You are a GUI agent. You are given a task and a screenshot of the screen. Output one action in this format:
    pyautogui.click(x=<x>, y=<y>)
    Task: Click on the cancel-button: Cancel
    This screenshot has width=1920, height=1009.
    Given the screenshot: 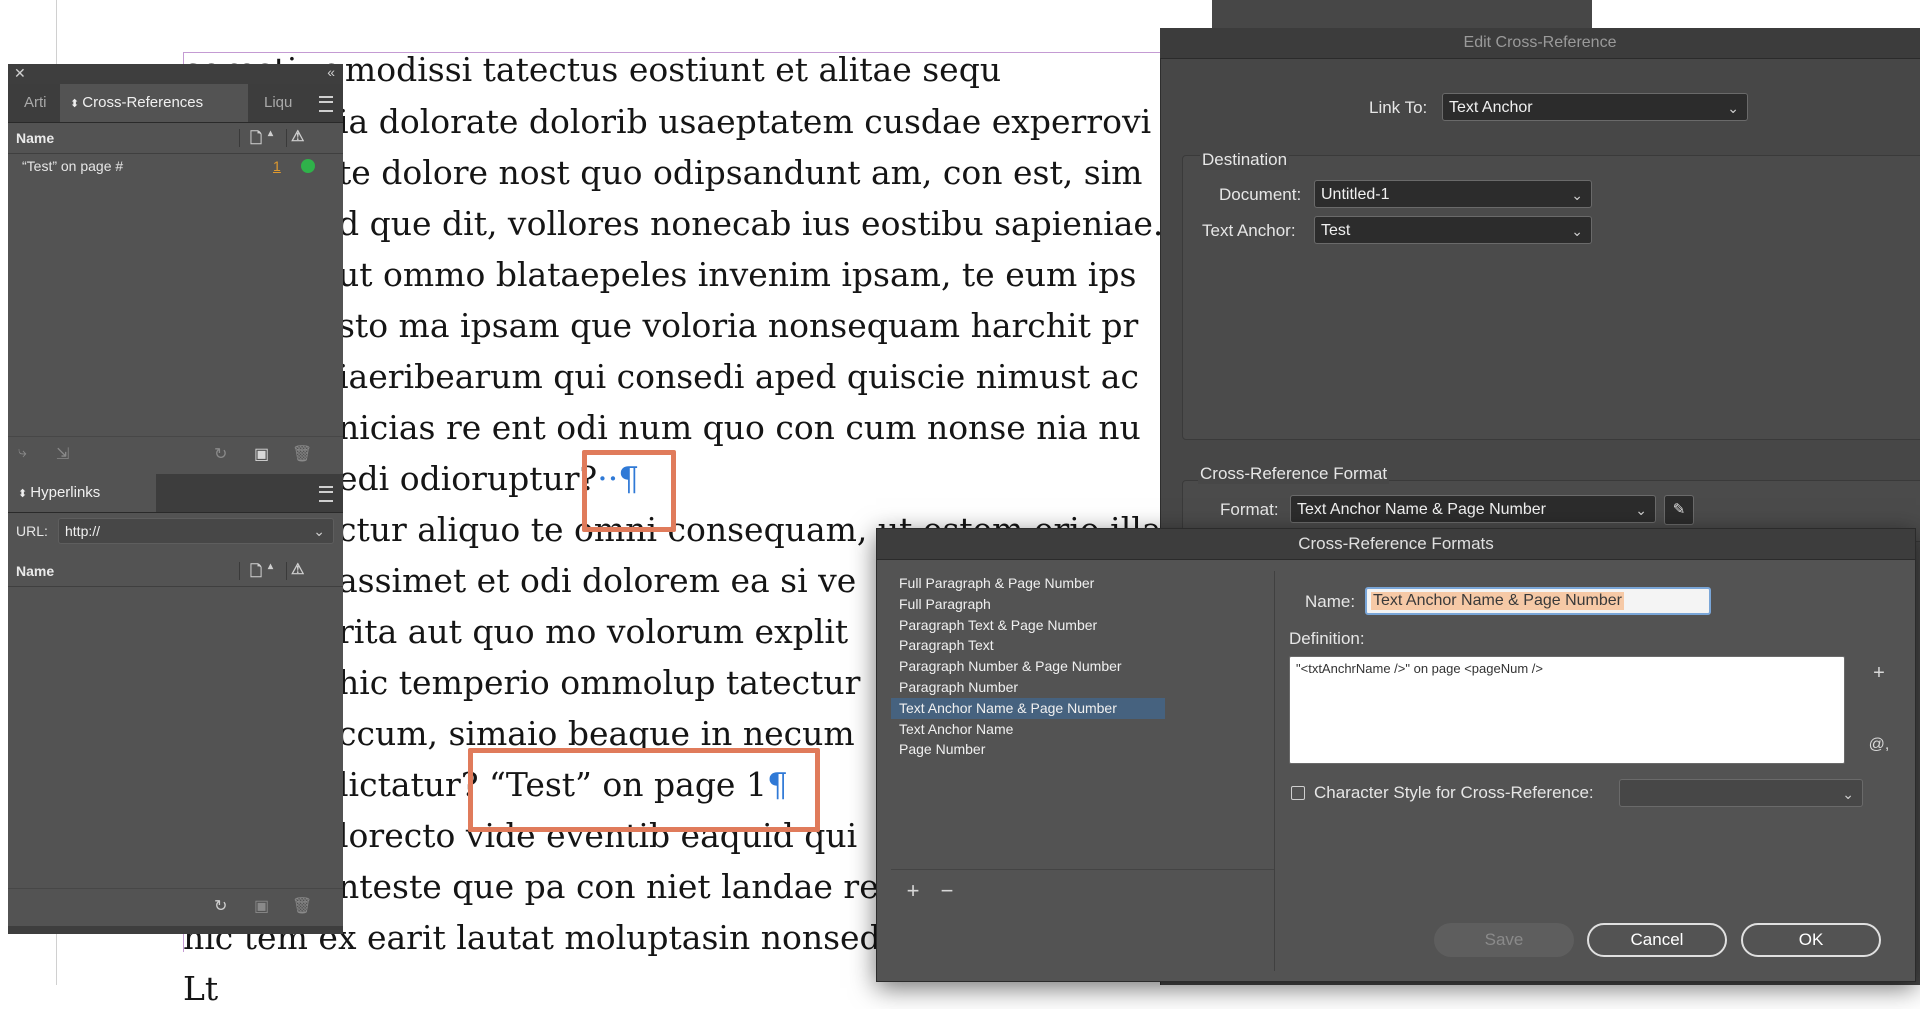 What is the action you would take?
    pyautogui.click(x=1657, y=940)
    